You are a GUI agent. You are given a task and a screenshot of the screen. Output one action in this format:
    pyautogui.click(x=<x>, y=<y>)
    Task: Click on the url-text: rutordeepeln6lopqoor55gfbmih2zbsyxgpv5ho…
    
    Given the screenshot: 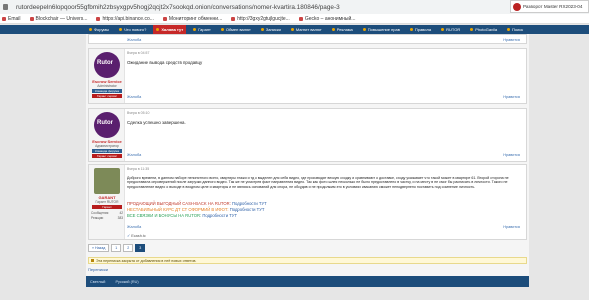 What is the action you would take?
    pyautogui.click(x=178, y=7)
    